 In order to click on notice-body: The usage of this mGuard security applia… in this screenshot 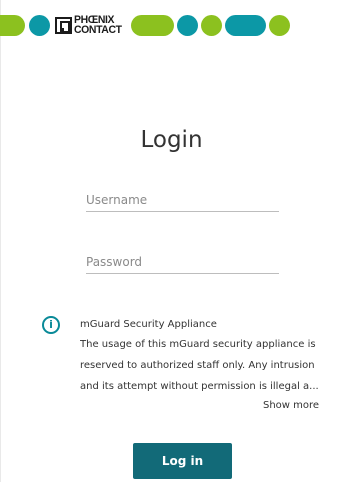, I will do `click(204, 365)`.